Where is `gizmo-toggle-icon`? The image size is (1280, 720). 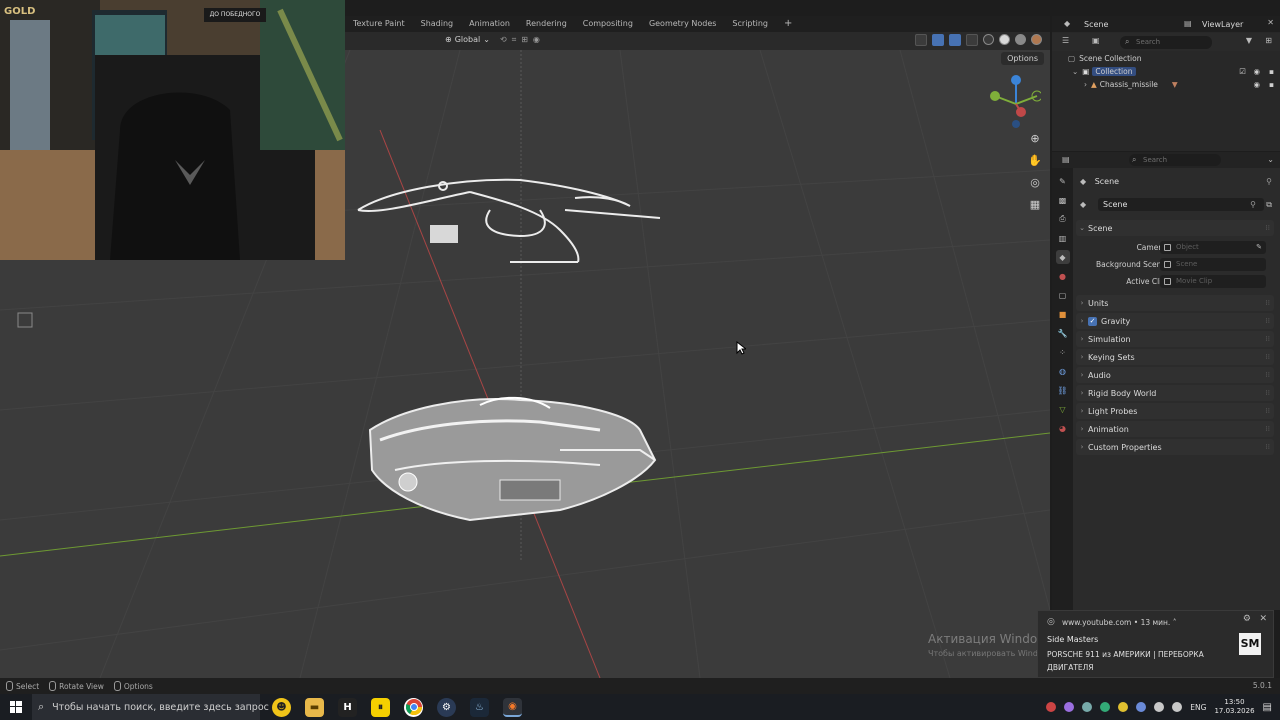 gizmo-toggle-icon is located at coordinates (938, 40).